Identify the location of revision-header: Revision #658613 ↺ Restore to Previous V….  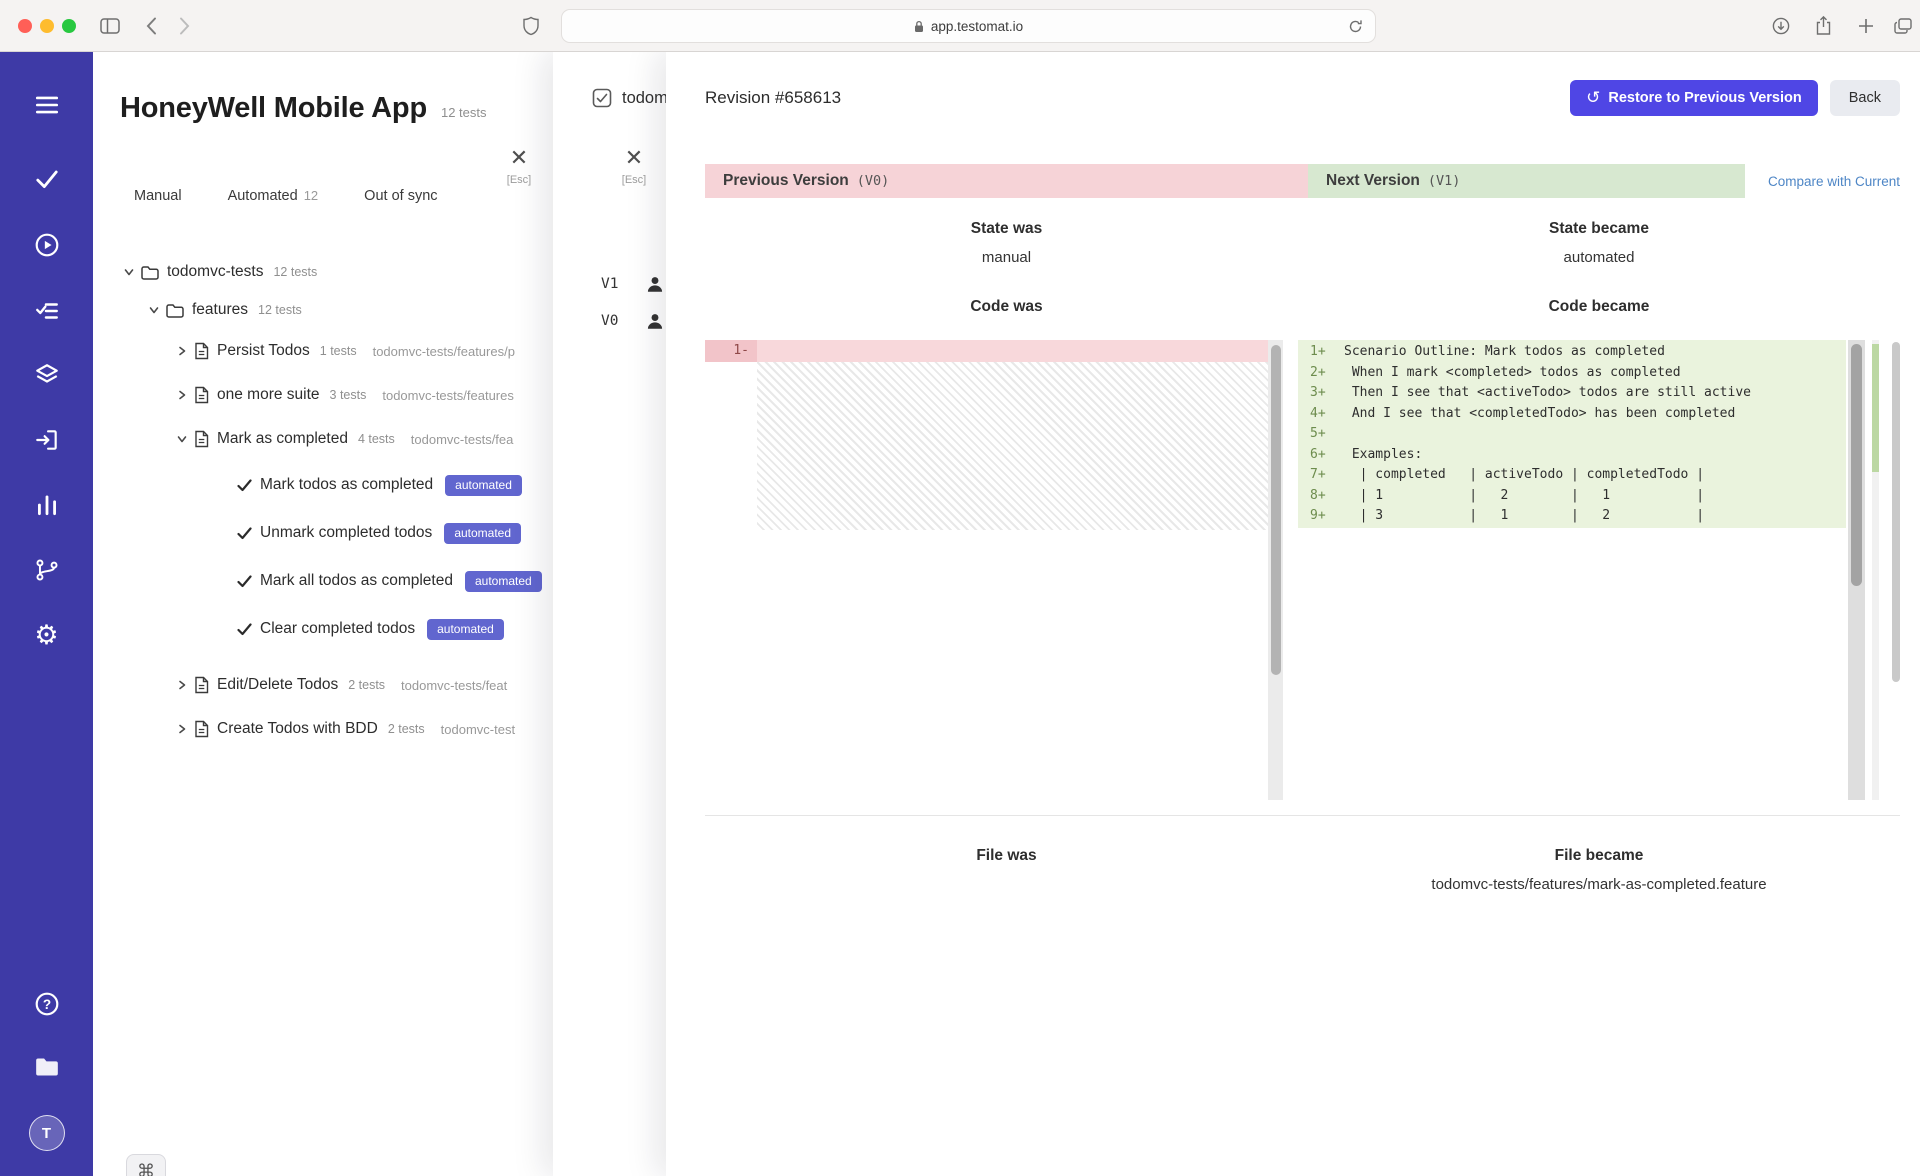
(1302, 98).